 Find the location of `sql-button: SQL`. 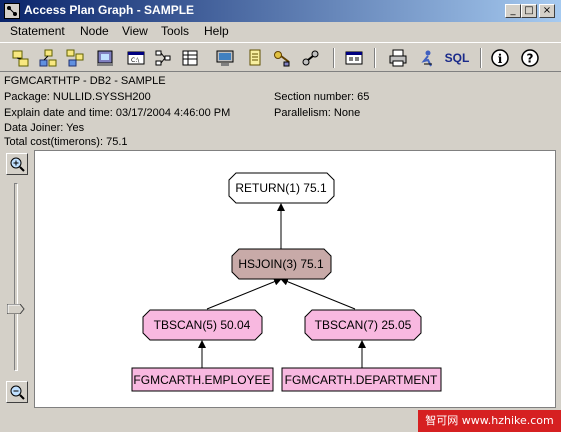

sql-button: SQL is located at coordinates (457, 58).